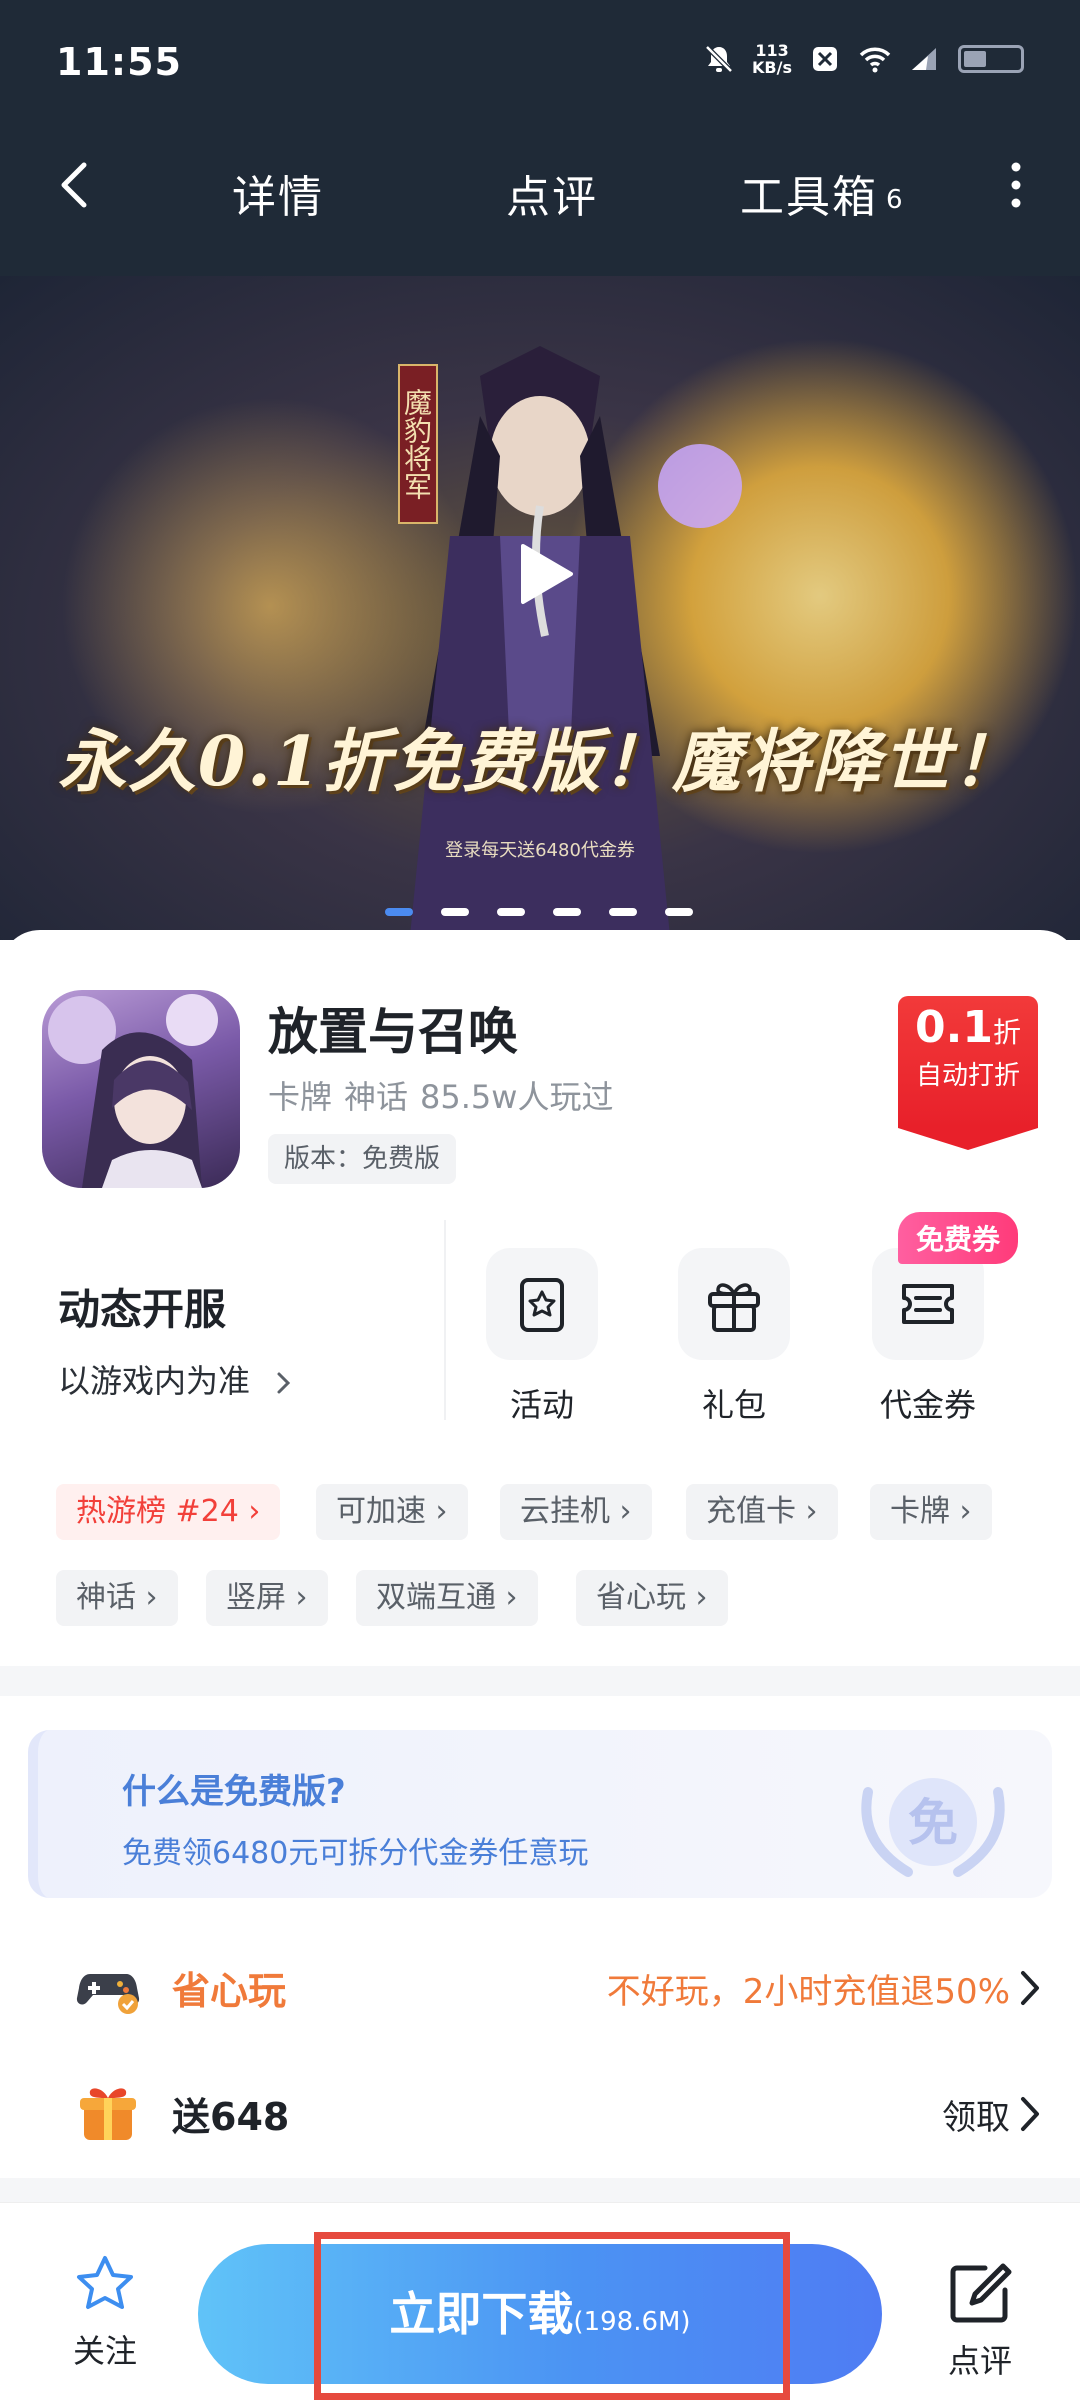 This screenshot has height=2408, width=1080. I want to click on network-speed: 113 KB/s, so click(772, 59).